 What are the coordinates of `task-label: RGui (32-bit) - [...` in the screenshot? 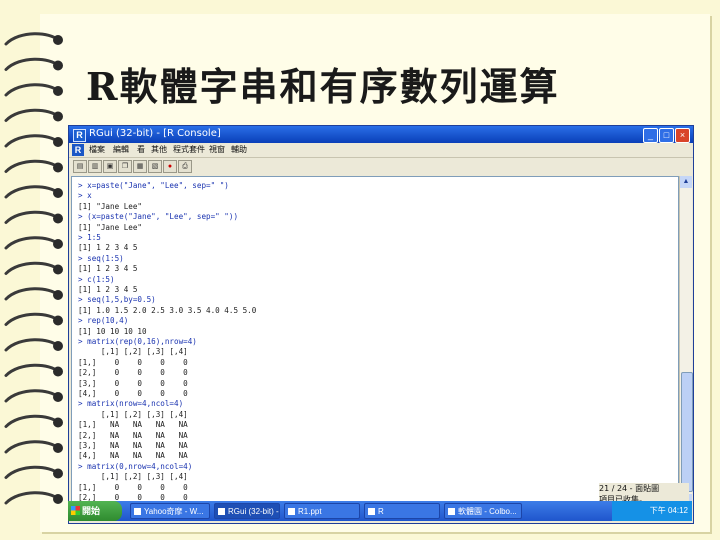 It's located at (253, 511).